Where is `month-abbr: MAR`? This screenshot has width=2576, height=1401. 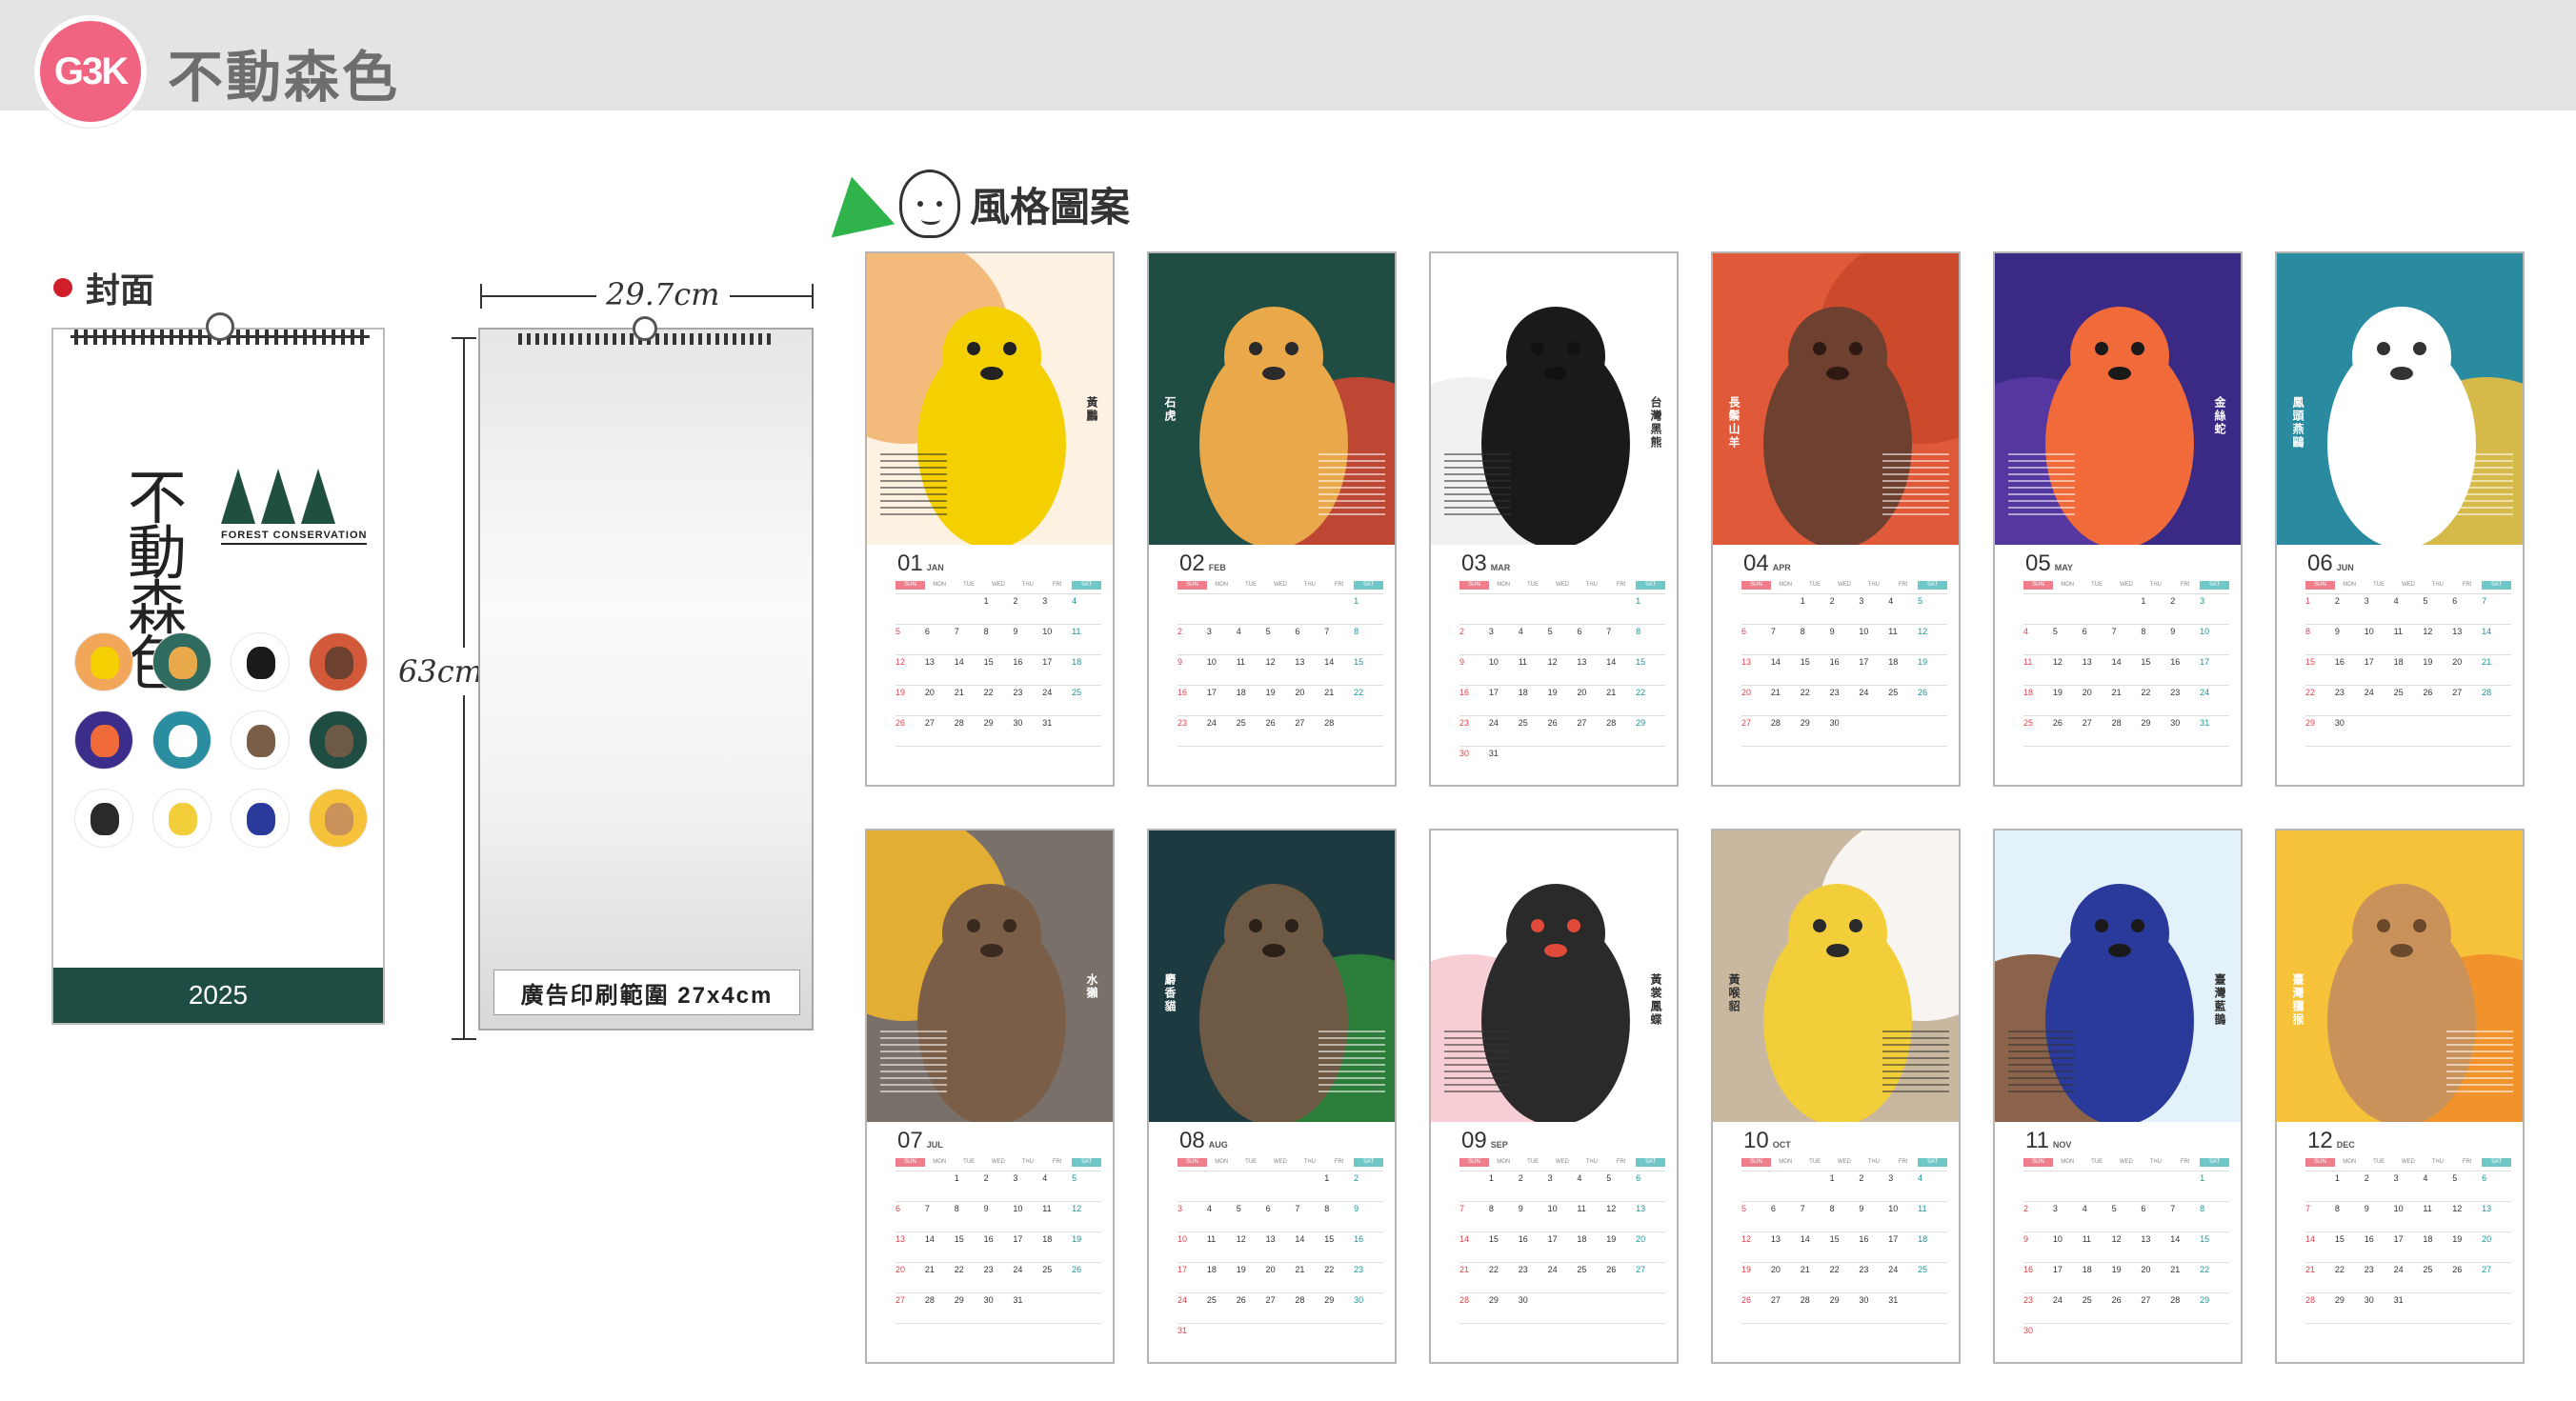
month-abbr: MAR is located at coordinates (1501, 568).